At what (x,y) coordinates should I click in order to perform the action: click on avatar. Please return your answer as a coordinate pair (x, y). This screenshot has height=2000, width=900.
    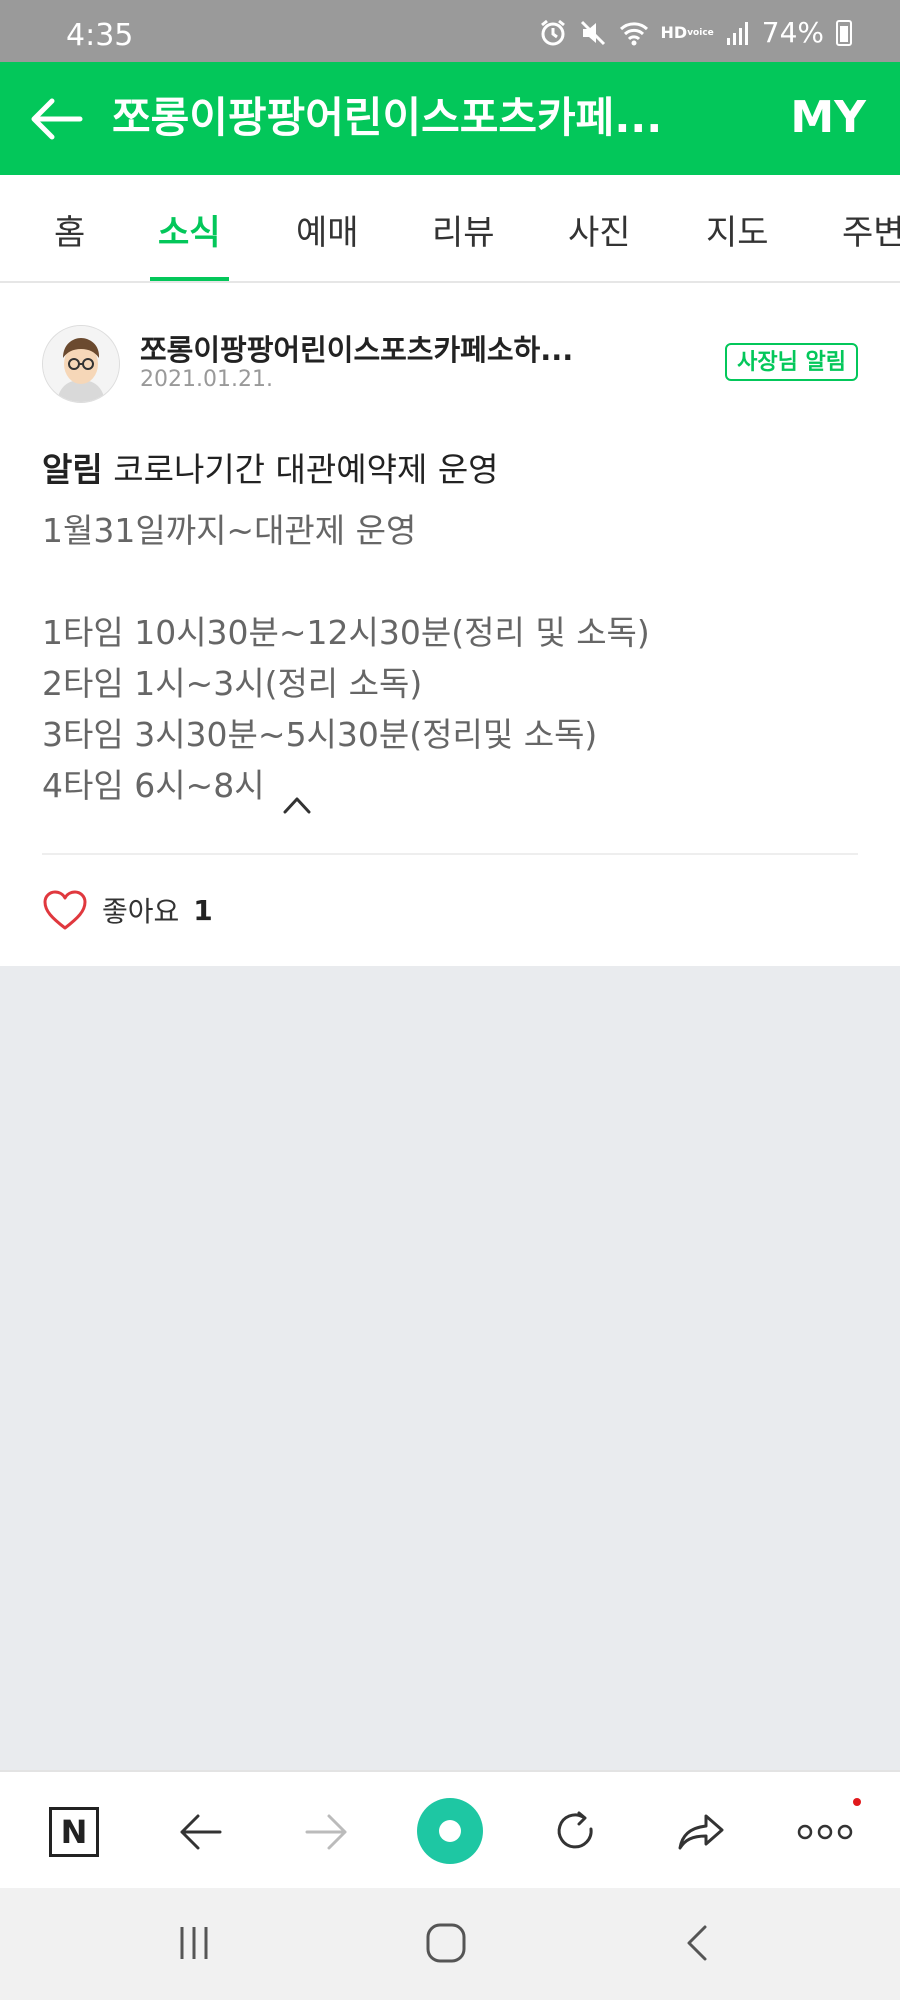
    Looking at the image, I should click on (81, 364).